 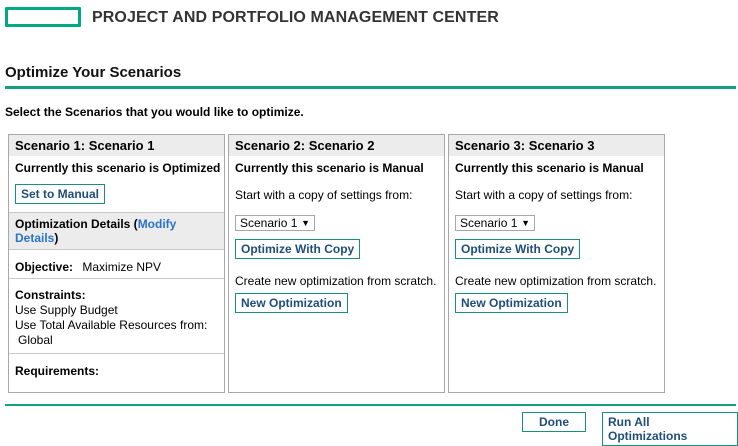 I want to click on requirements-section: Requirements:, so click(x=116, y=368).